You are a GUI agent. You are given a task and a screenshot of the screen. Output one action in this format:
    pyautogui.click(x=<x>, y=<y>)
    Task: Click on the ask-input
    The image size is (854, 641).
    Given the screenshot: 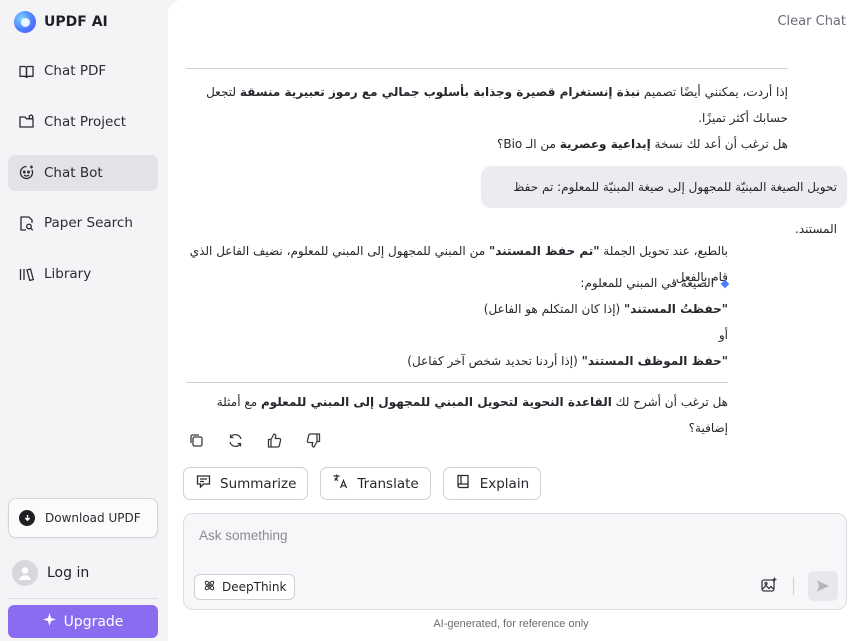 What is the action you would take?
    pyautogui.click(x=499, y=535)
    